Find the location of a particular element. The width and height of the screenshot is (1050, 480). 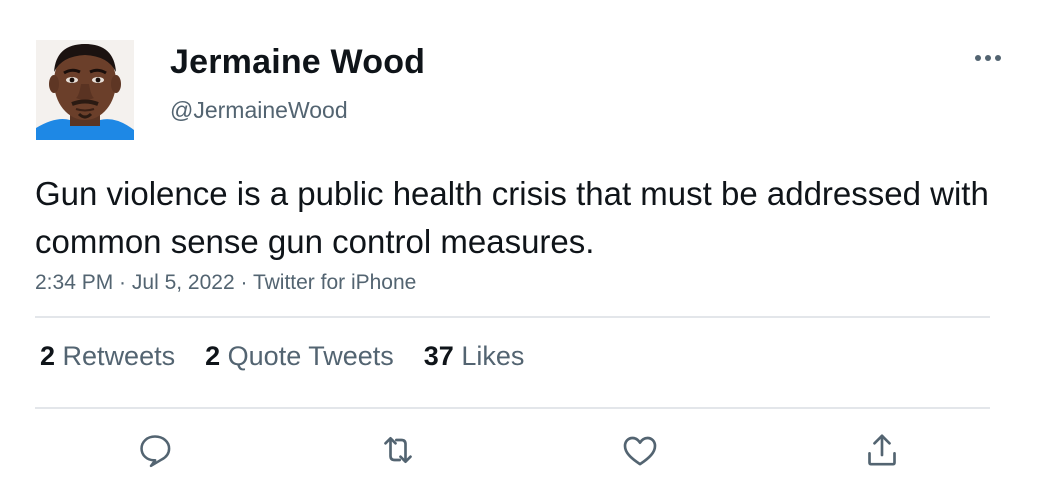

avatar-photo is located at coordinates (85, 90).